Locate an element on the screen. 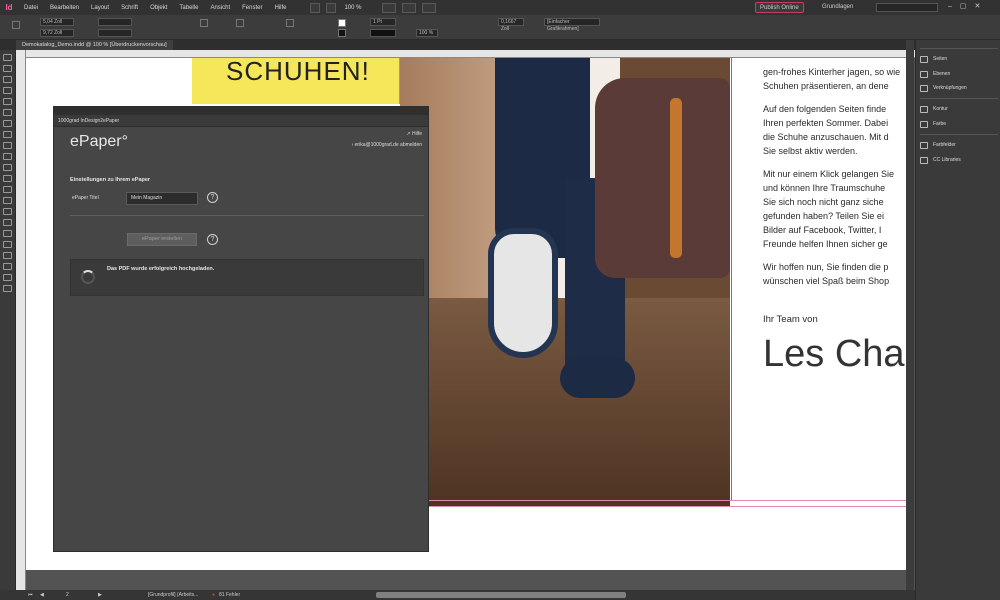 This screenshot has width=1000, height=600. rectangle-tool-icon is located at coordinates (7, 167).